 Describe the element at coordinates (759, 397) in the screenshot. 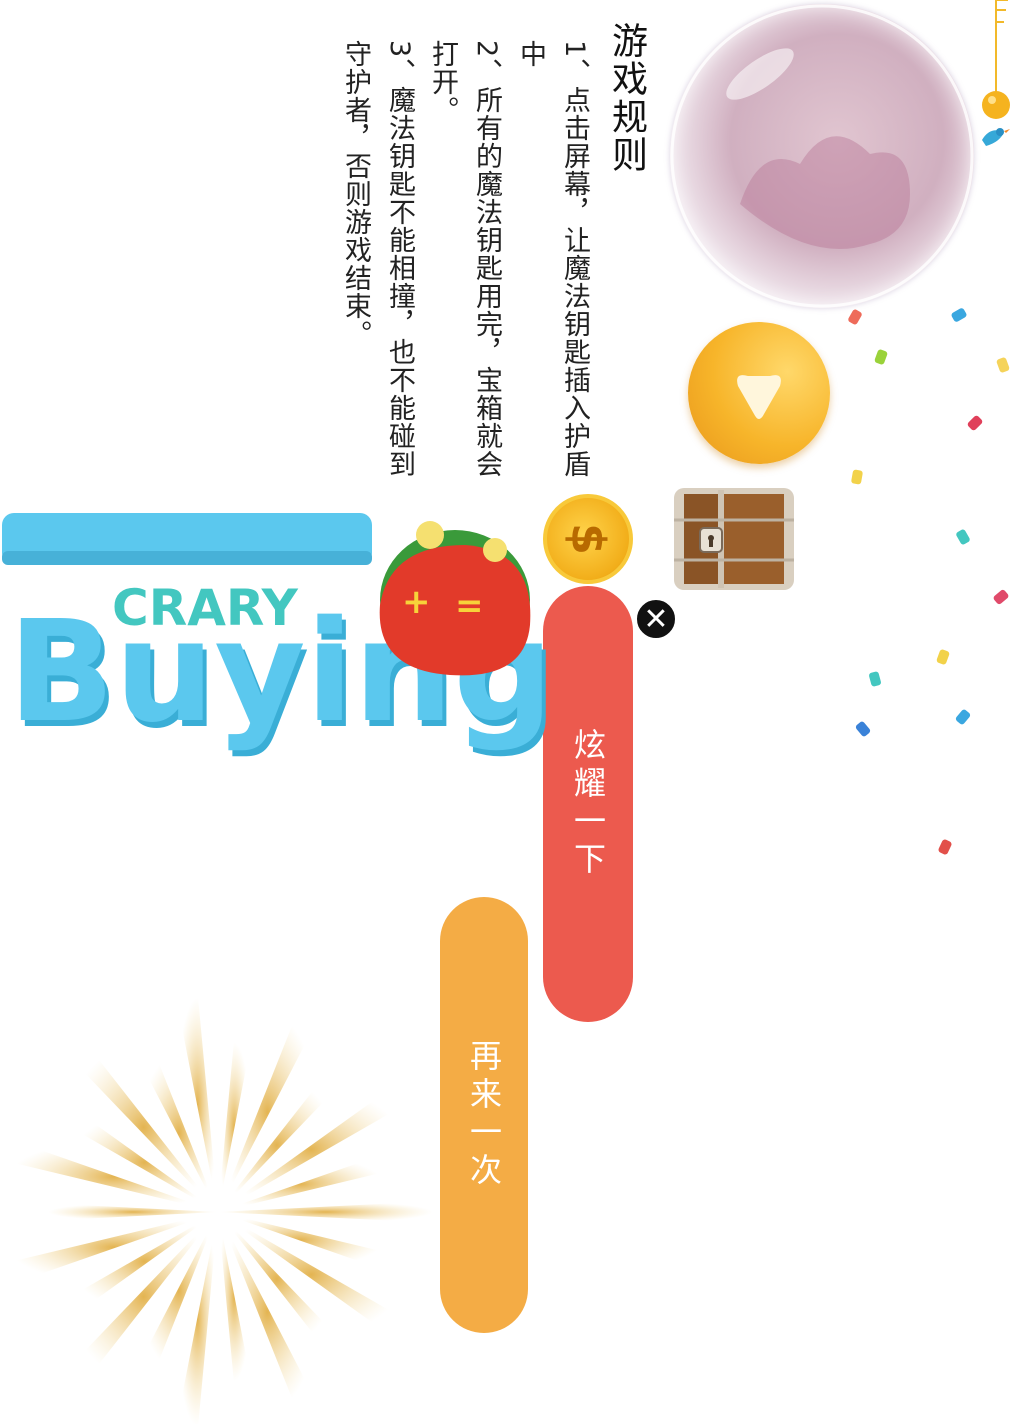

I see `play-icon` at that location.